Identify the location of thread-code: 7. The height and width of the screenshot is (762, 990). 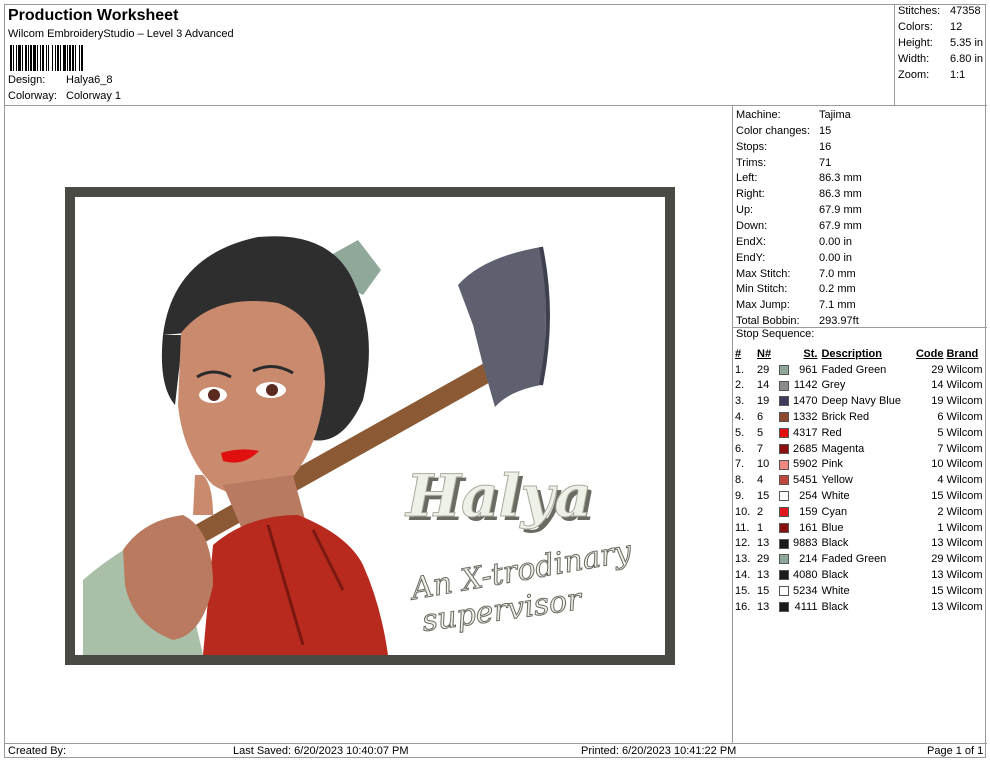
(940, 448).